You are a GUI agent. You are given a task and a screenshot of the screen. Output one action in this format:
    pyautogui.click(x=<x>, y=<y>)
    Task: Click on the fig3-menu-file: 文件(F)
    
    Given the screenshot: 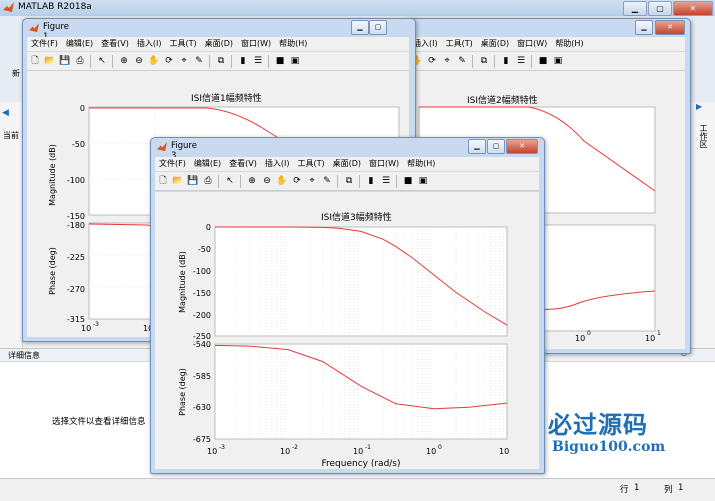 What is the action you would take?
    pyautogui.click(x=172, y=164)
    